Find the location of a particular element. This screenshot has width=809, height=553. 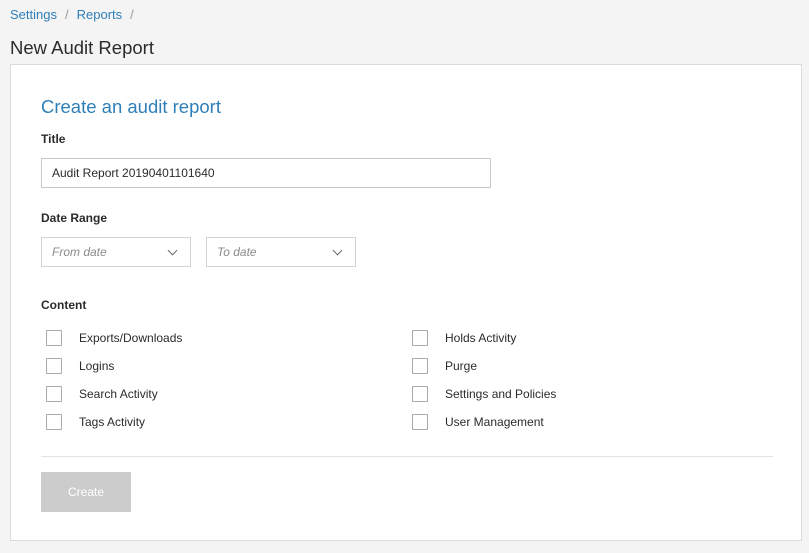

title-label: Title is located at coordinates (53, 139).